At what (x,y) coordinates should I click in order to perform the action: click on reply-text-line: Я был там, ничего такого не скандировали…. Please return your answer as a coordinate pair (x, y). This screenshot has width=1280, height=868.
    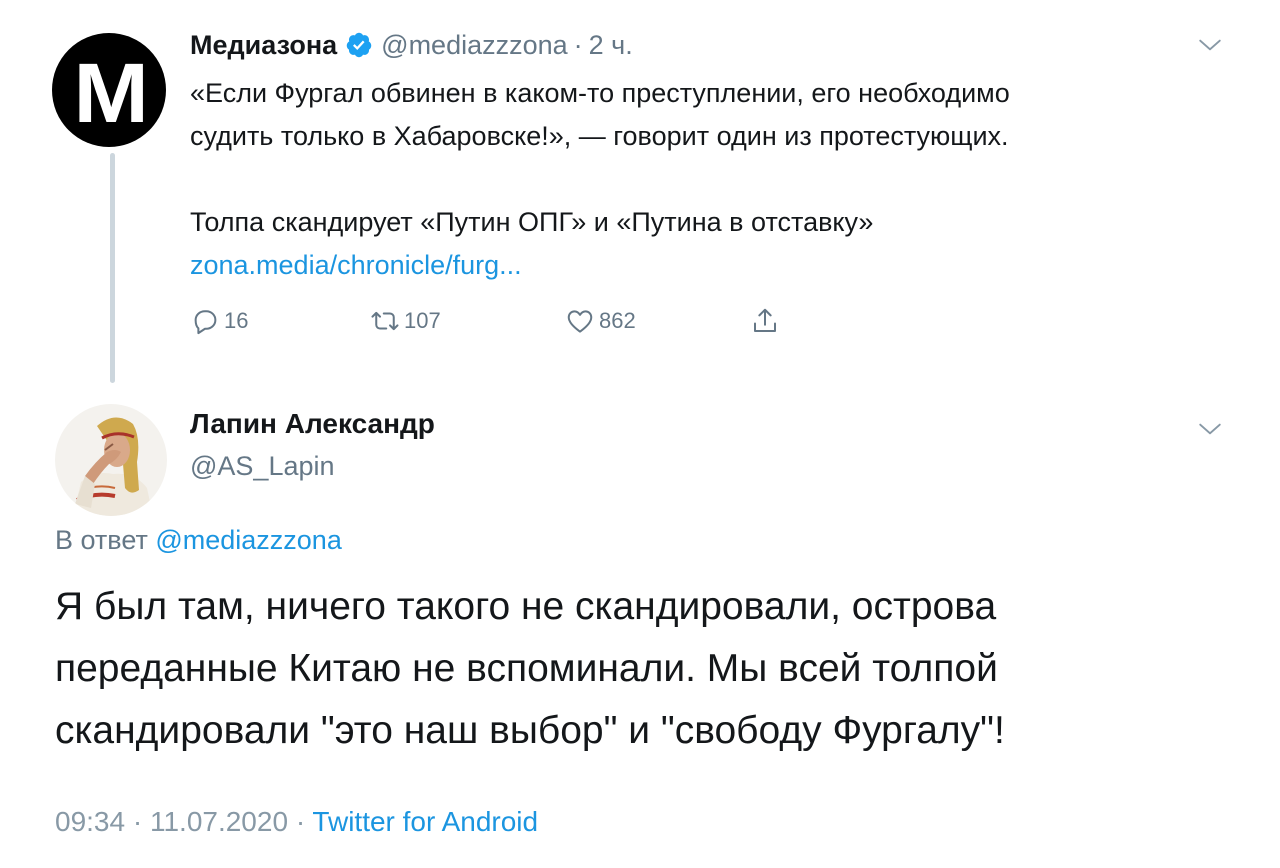
    Looking at the image, I should click on (526, 606).